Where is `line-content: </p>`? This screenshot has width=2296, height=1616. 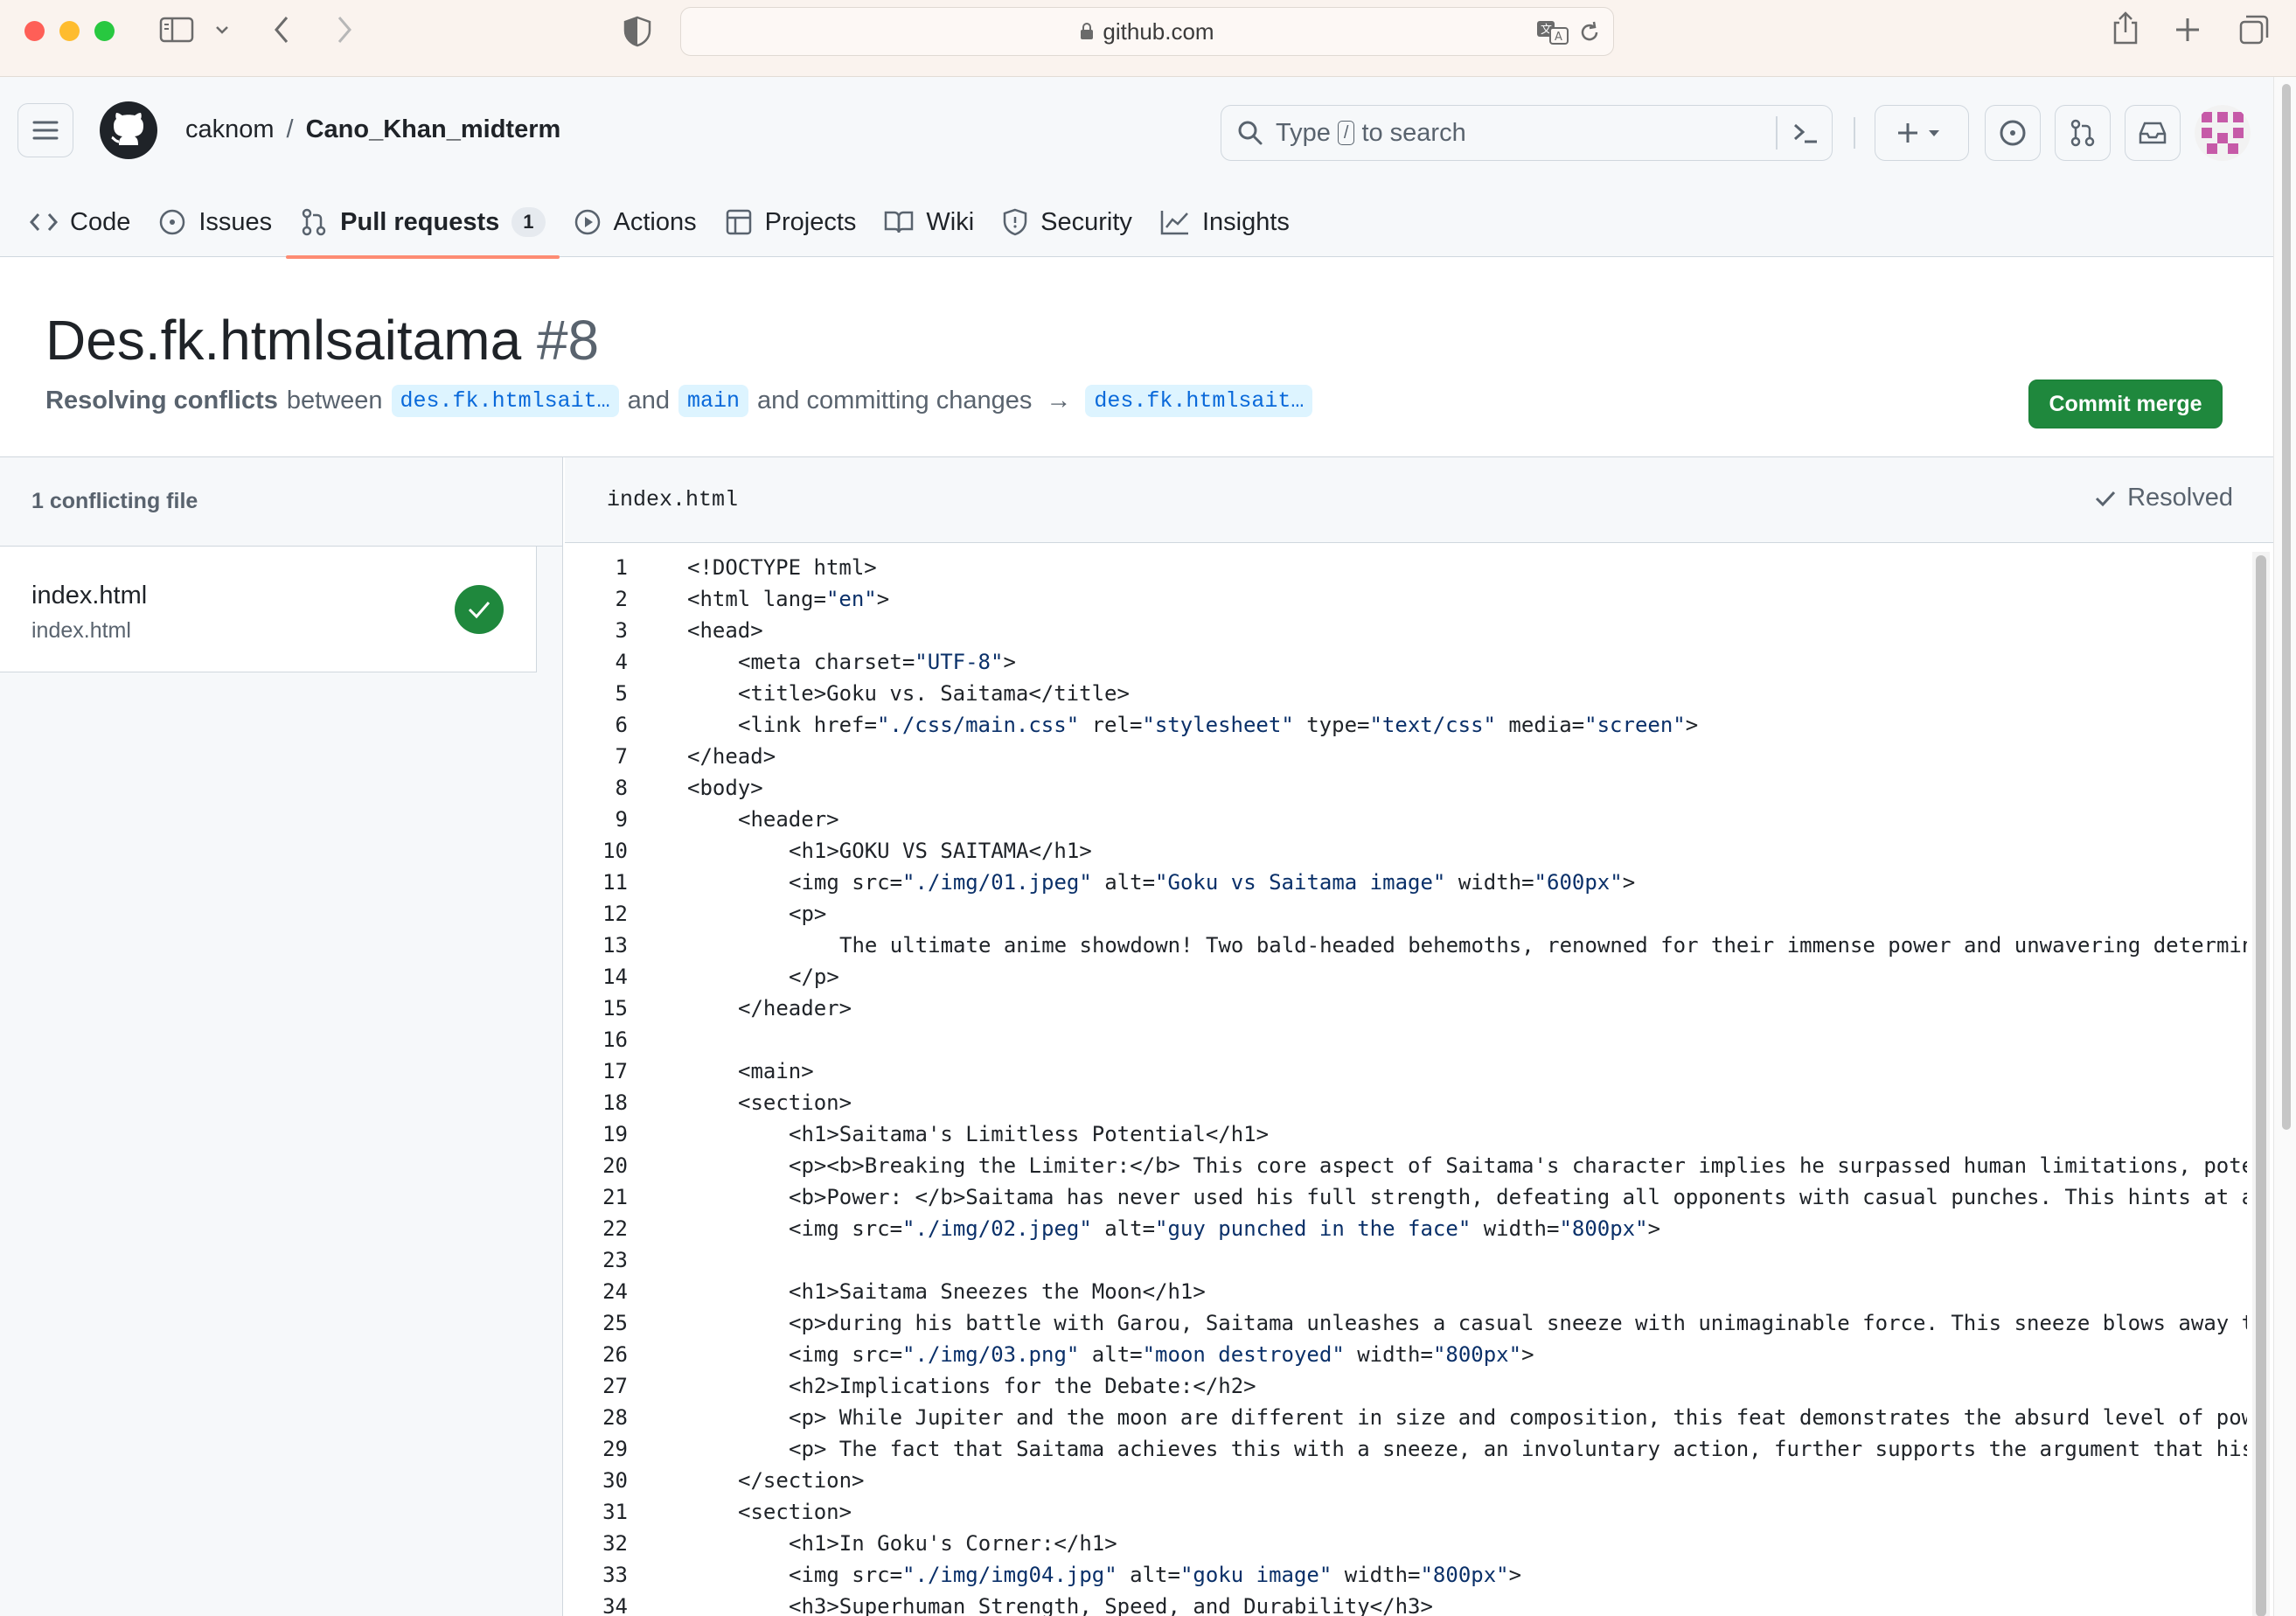
line-content: </p> is located at coordinates (814, 977).